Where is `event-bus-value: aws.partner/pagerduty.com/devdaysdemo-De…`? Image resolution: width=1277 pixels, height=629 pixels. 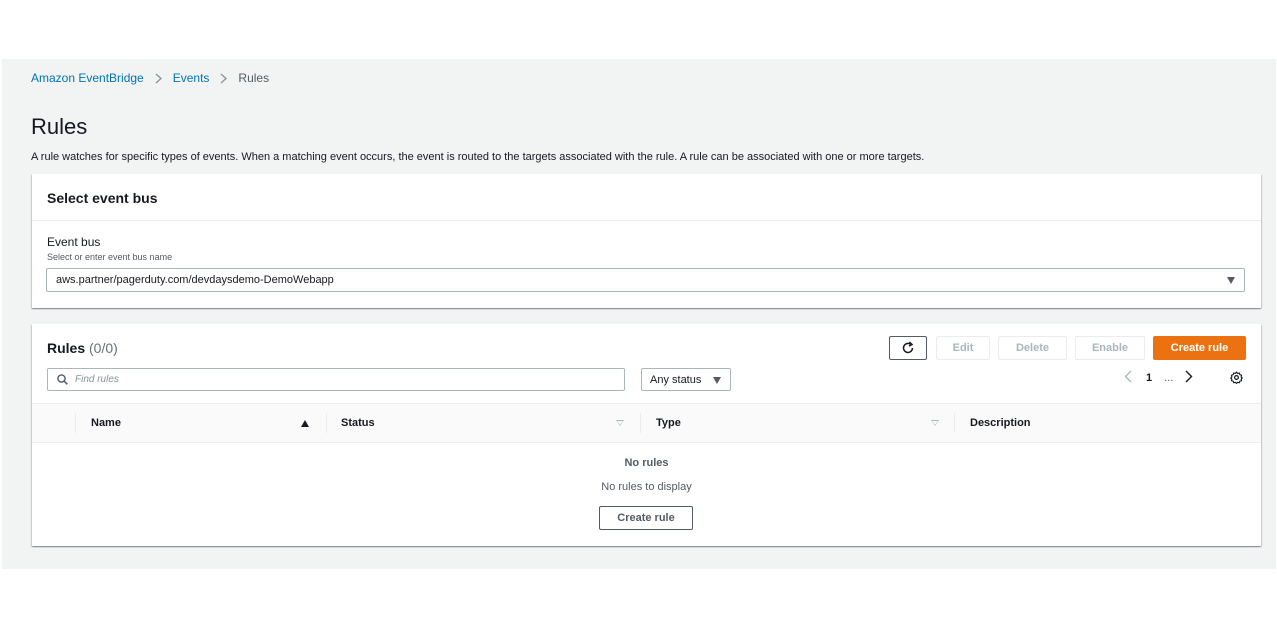 event-bus-value: aws.partner/pagerduty.com/devdaysdemo-De… is located at coordinates (195, 280).